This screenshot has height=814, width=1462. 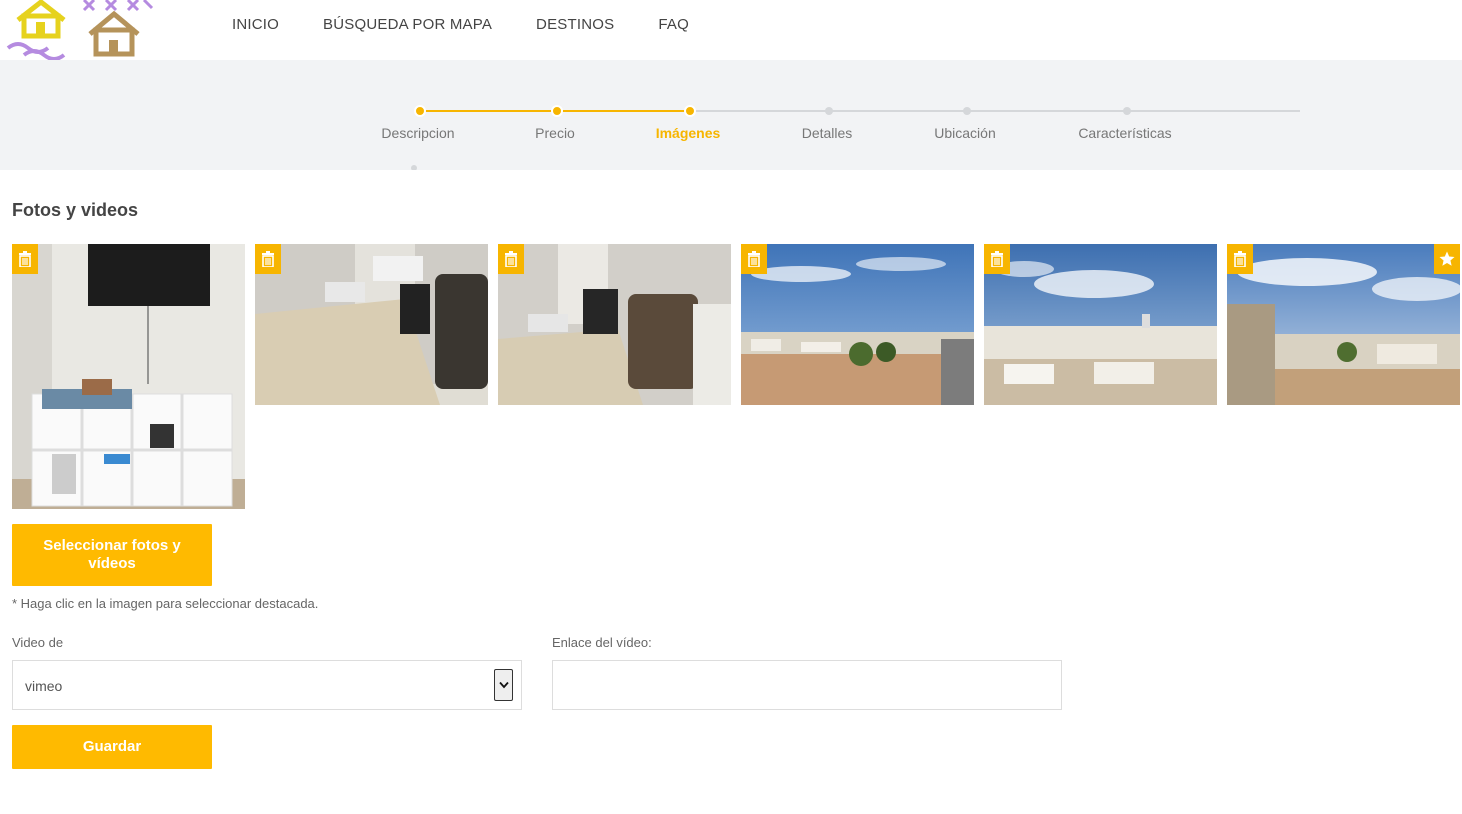 I want to click on nav-busqueda-por-mapa: BÚSQUEDA POR MAPA, so click(x=407, y=24).